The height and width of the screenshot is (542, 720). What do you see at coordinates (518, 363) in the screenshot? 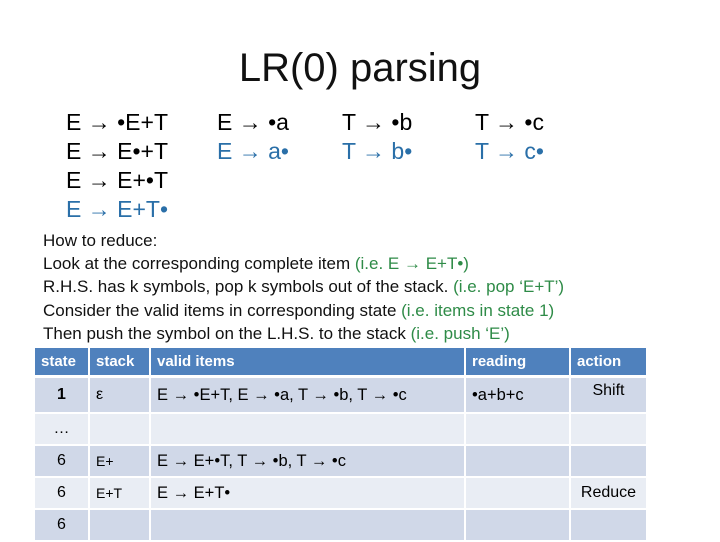
I see `header-reading: reading` at bounding box center [518, 363].